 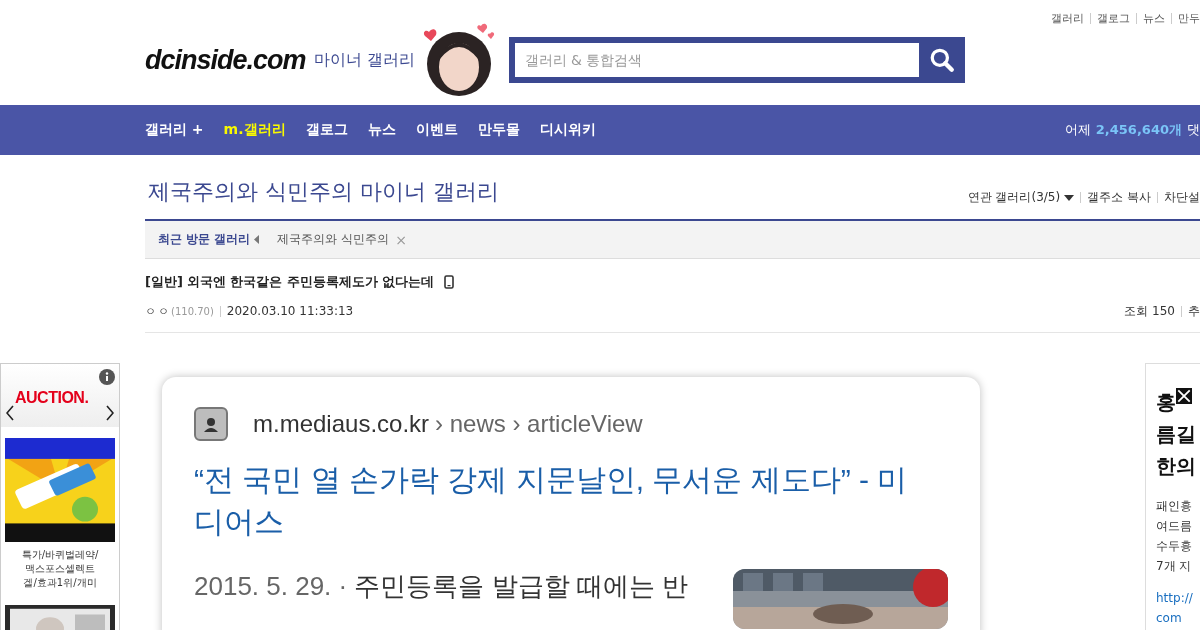 I want to click on ad-link: com, so click(x=1178, y=618).